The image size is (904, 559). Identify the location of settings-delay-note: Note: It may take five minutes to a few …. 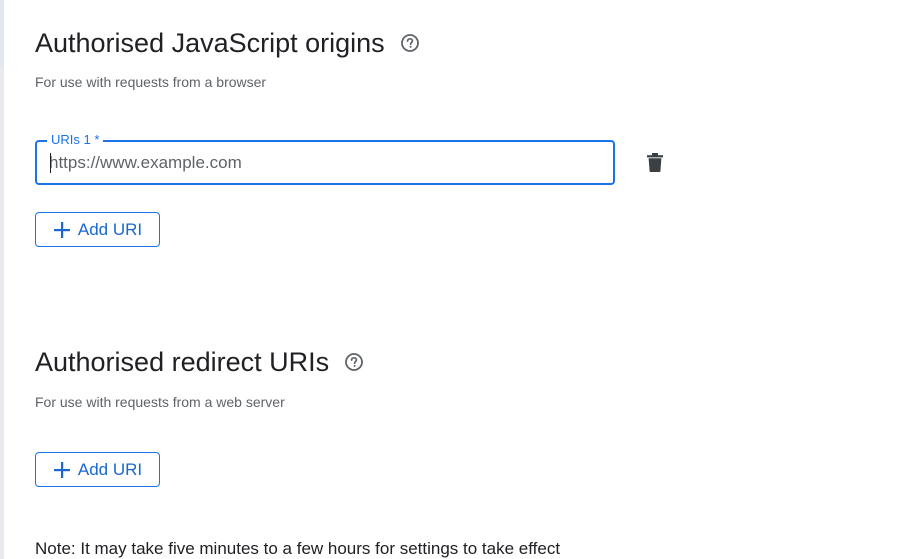
(298, 548).